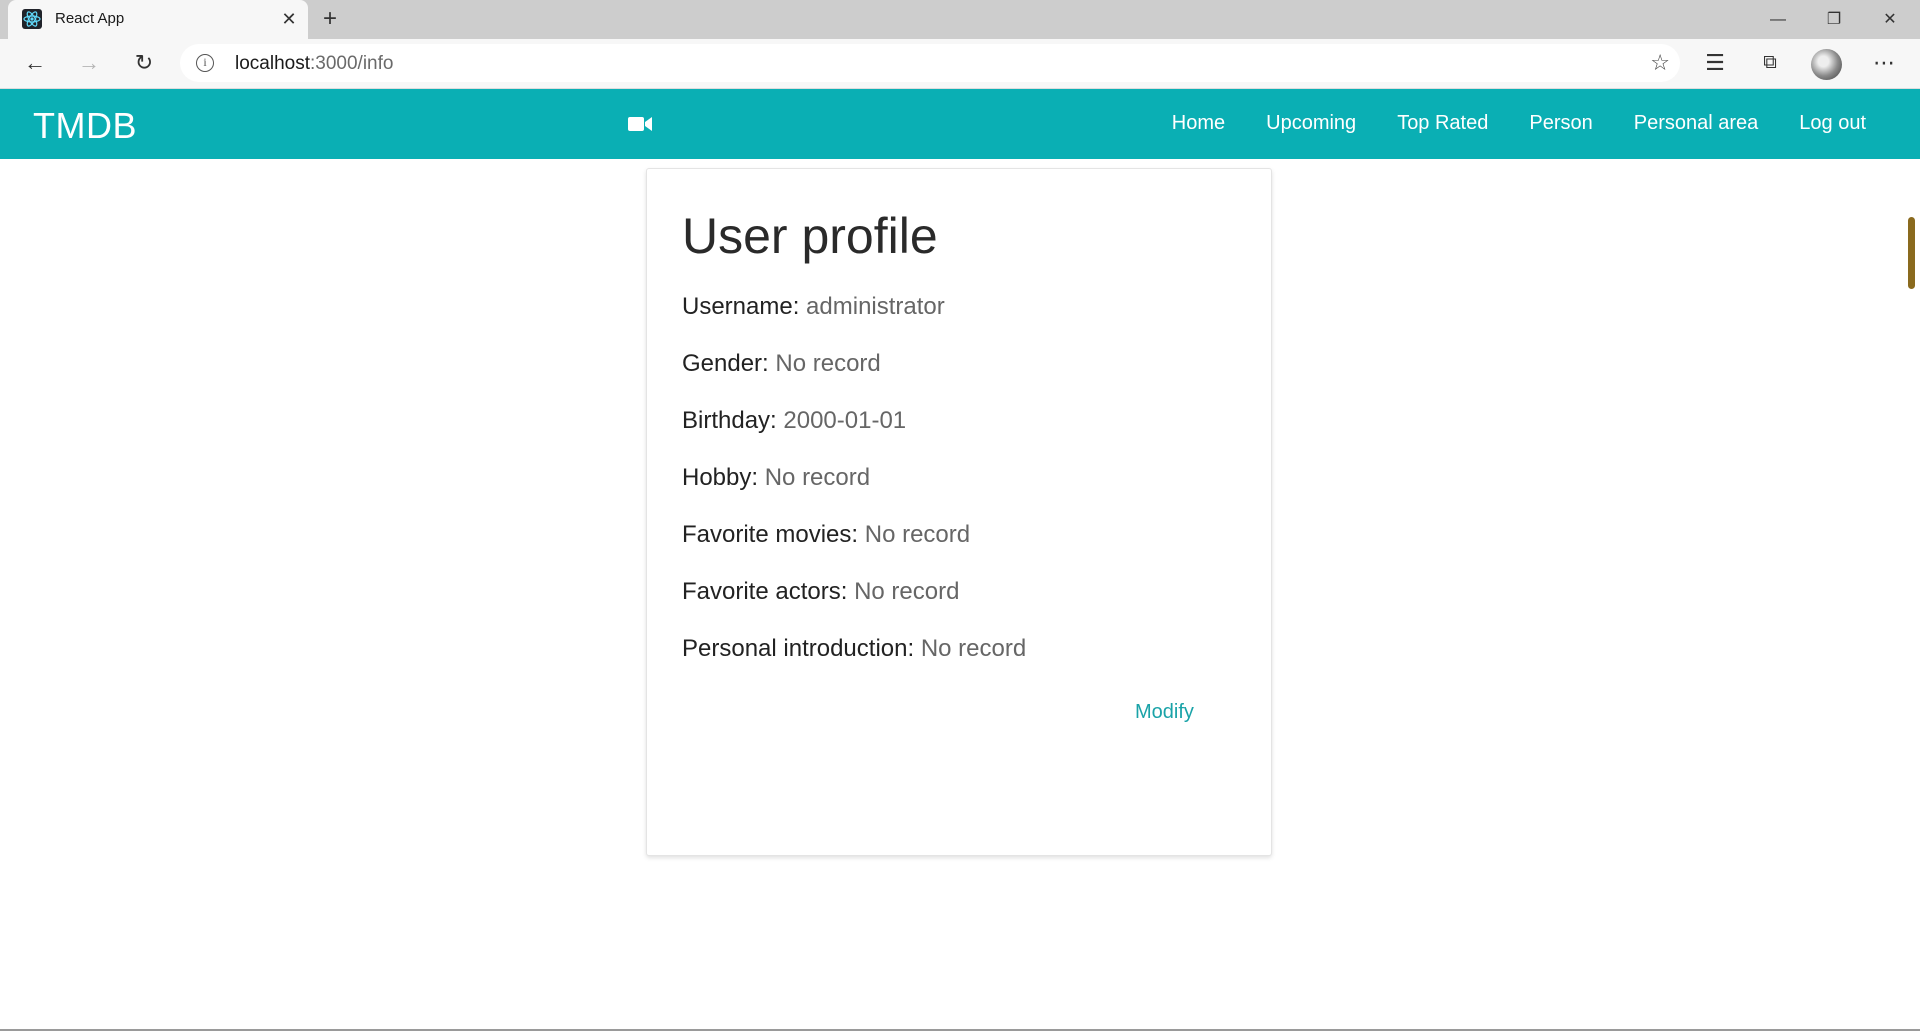 Image resolution: width=1920 pixels, height=1034 pixels. I want to click on url-host: localhost, so click(272, 63).